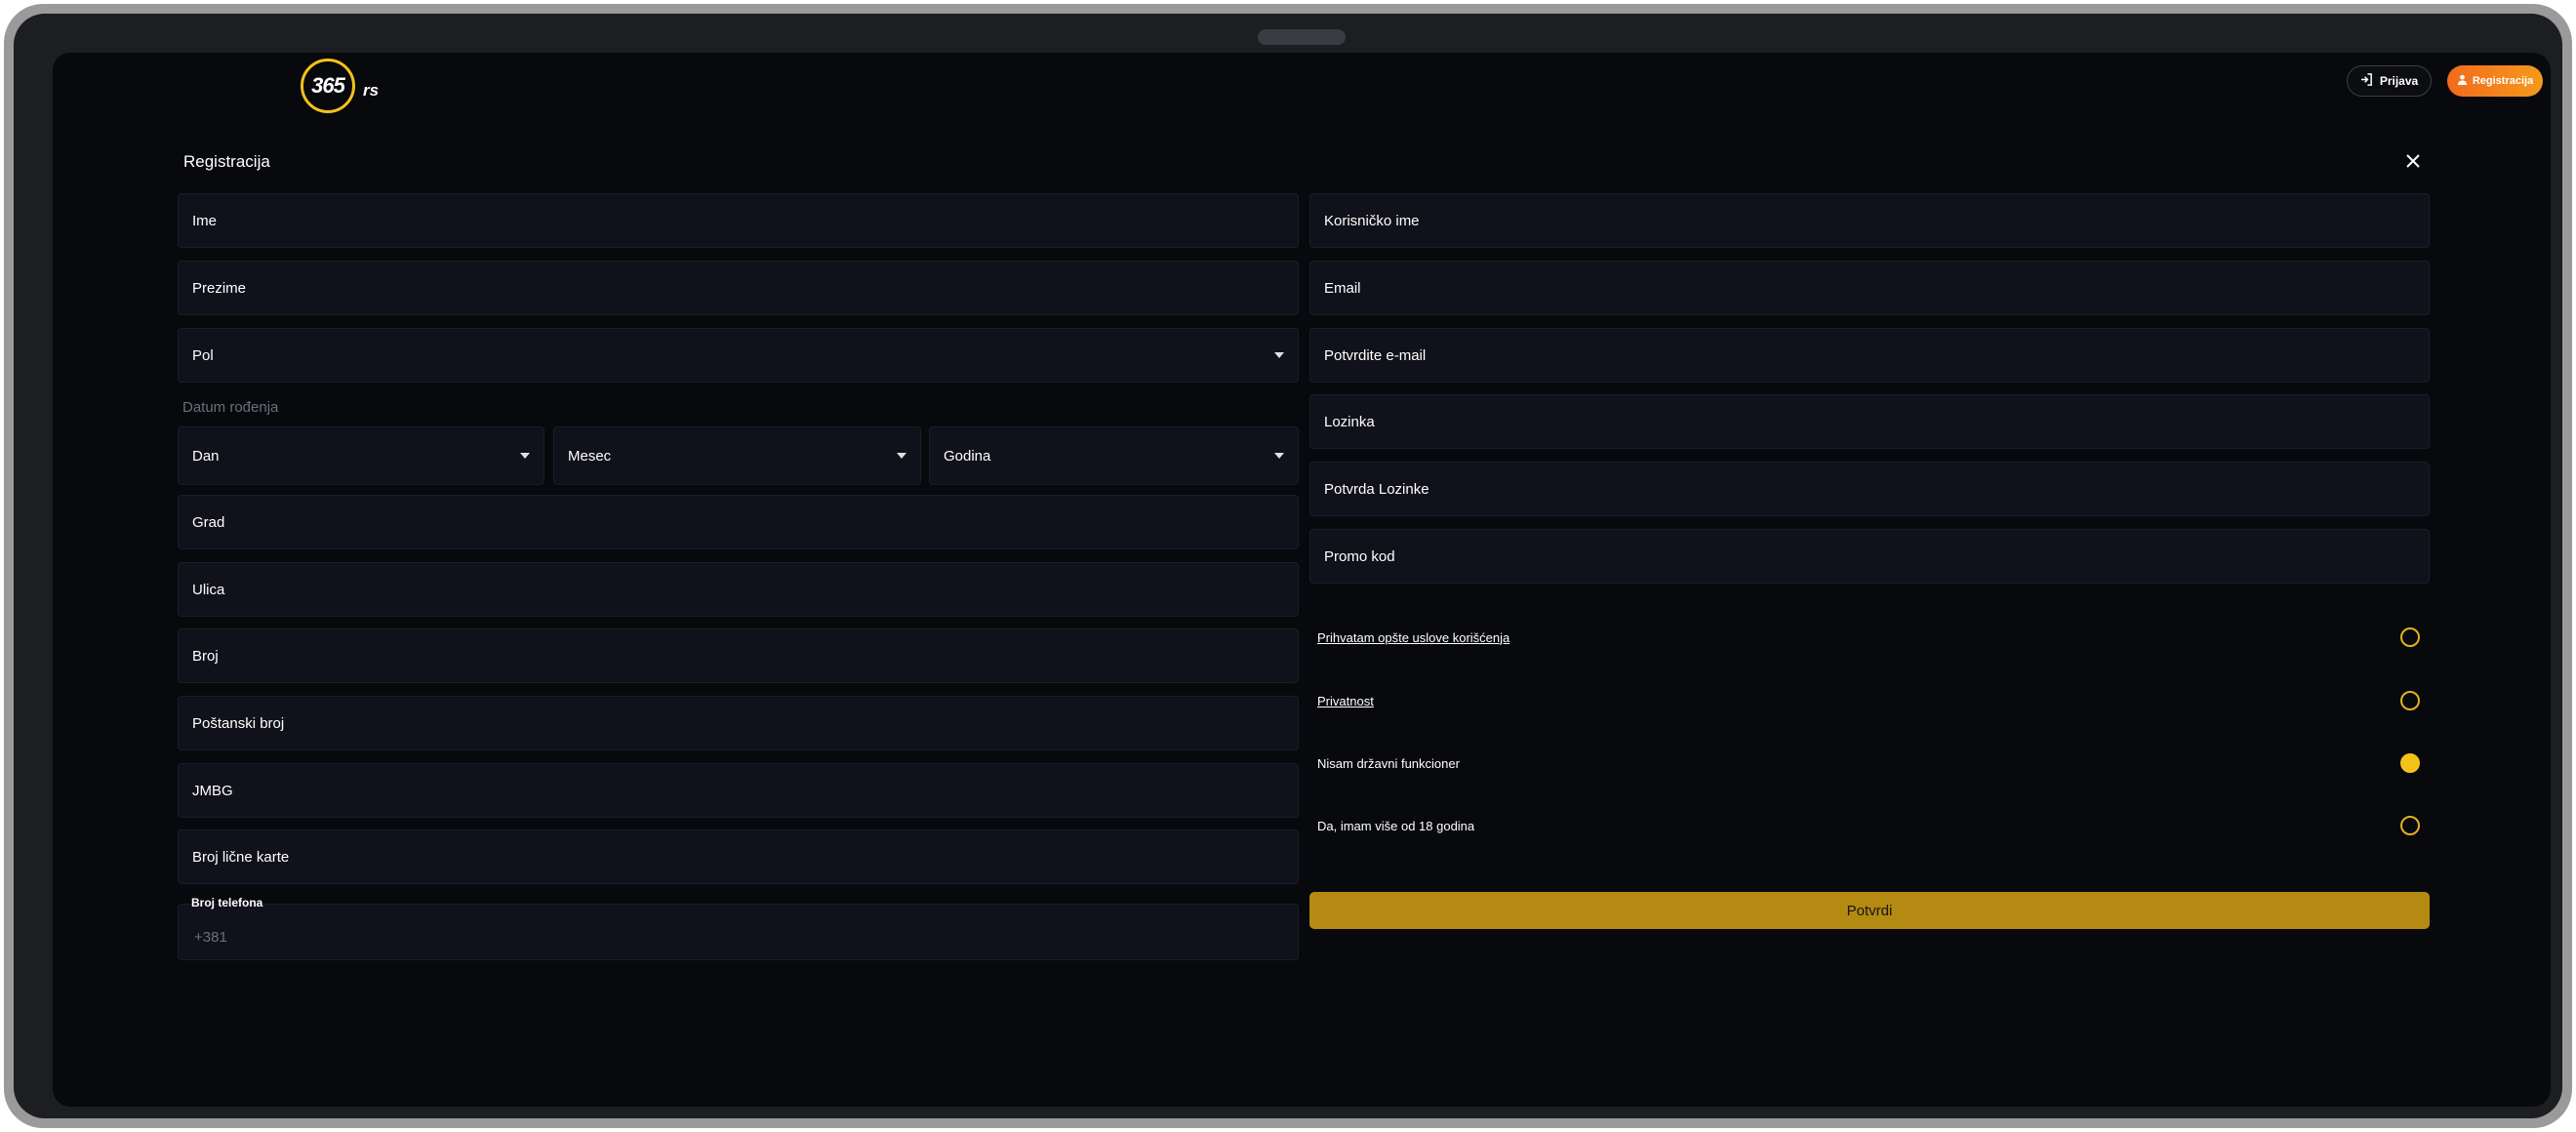  What do you see at coordinates (1869, 489) in the screenshot?
I see `confirm-password-field: Potvrda Lozinke` at bounding box center [1869, 489].